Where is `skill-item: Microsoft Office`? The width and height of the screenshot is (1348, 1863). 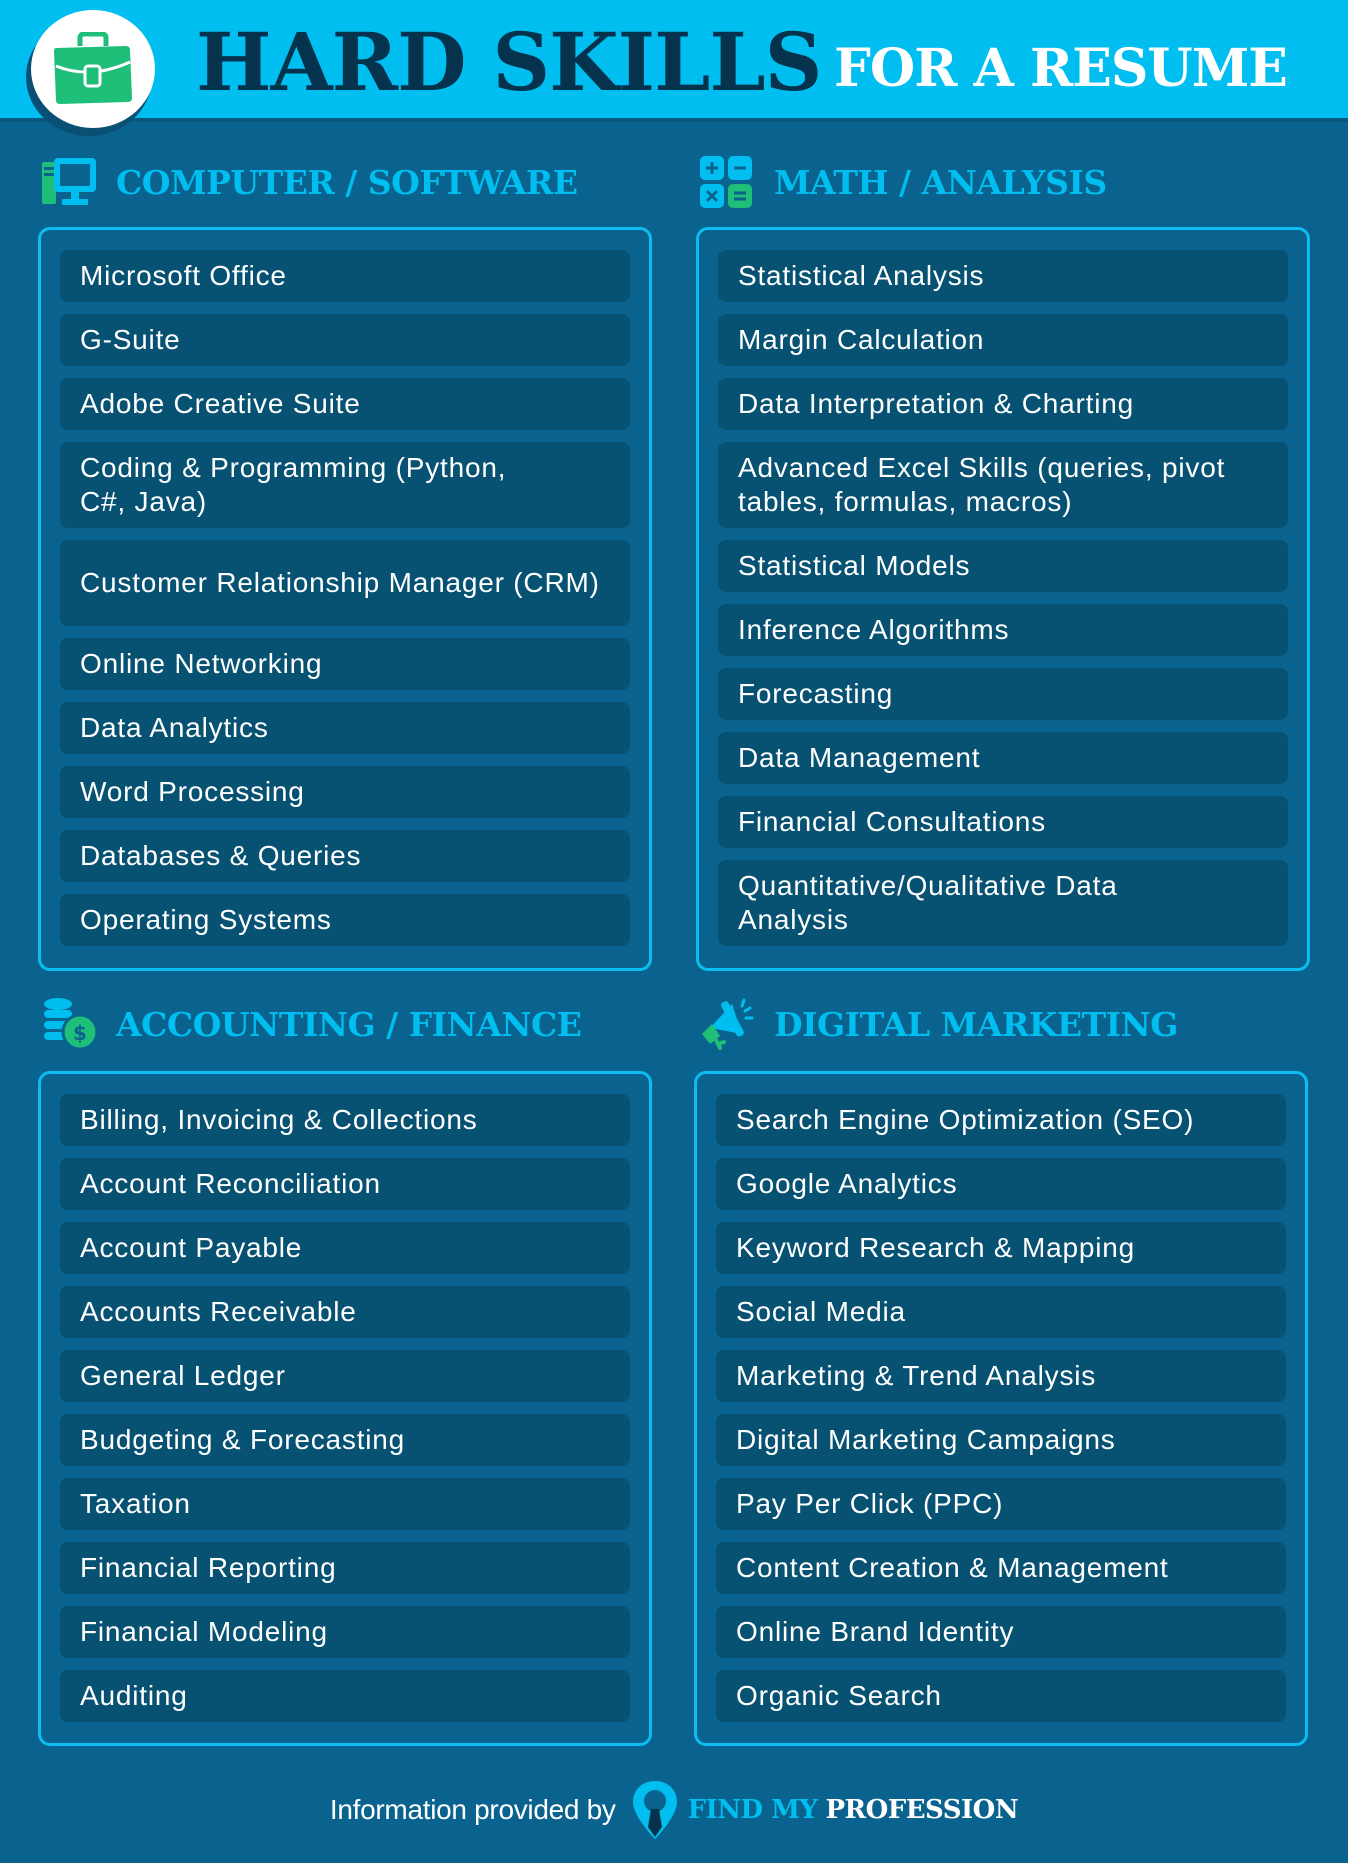 skill-item: Microsoft Office is located at coordinates (345, 276).